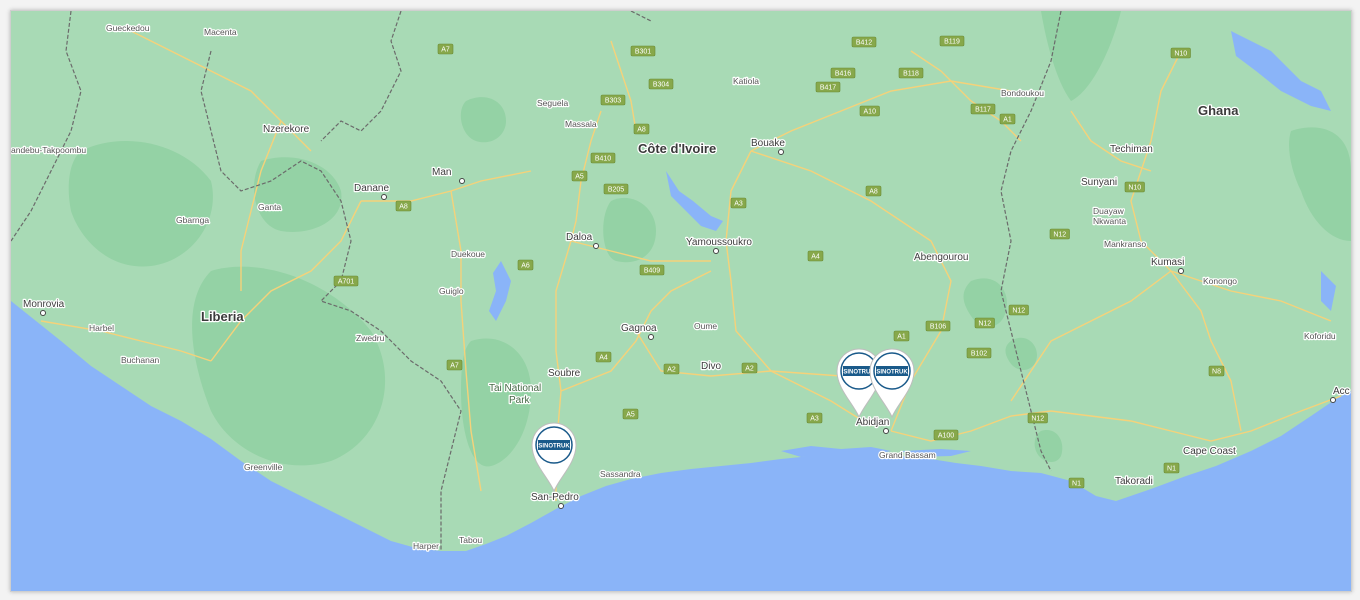 The image size is (1360, 600). Describe the element at coordinates (1216, 371) in the screenshot. I see `road-shield-n8: N8` at that location.